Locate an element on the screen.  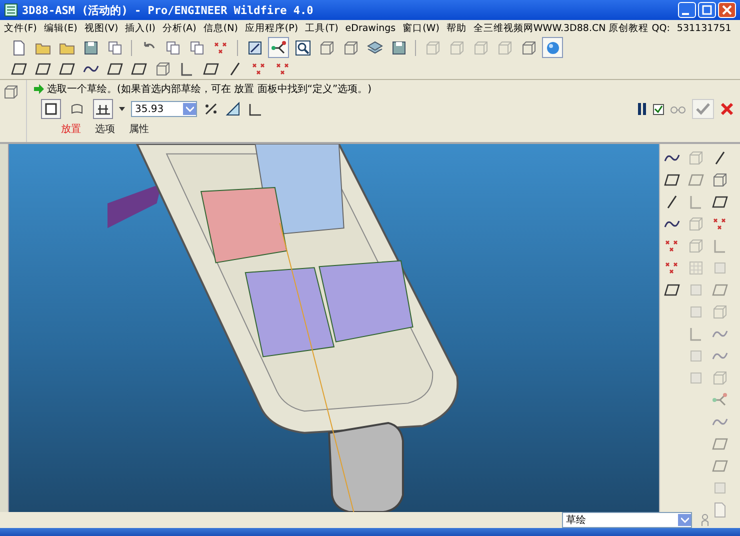
depth-combo: 35.93 is located at coordinates (164, 109).